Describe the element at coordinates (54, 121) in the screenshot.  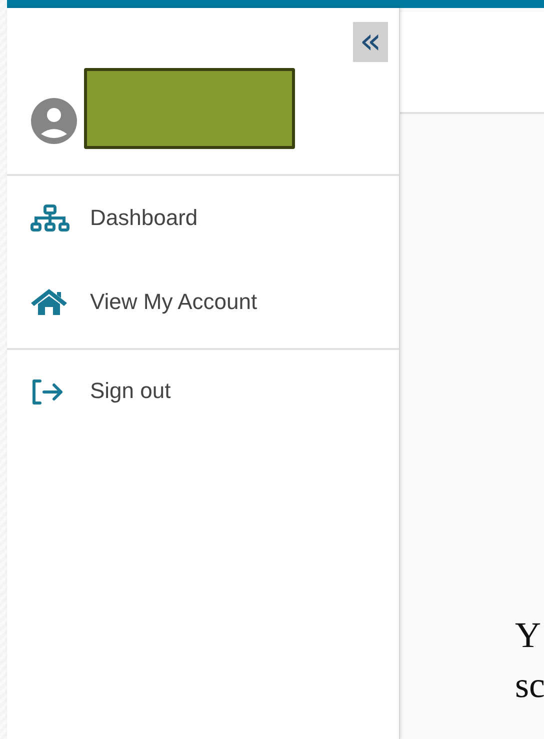
I see `user-avatar-icon` at that location.